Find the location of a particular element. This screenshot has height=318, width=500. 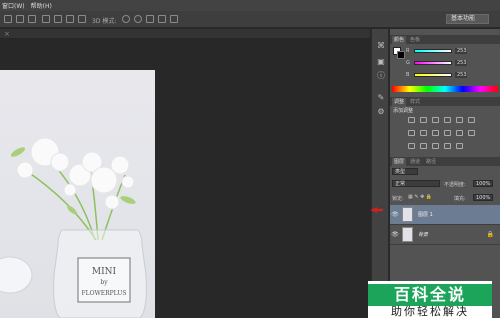

black-white-icon is located at coordinates (435, 133).